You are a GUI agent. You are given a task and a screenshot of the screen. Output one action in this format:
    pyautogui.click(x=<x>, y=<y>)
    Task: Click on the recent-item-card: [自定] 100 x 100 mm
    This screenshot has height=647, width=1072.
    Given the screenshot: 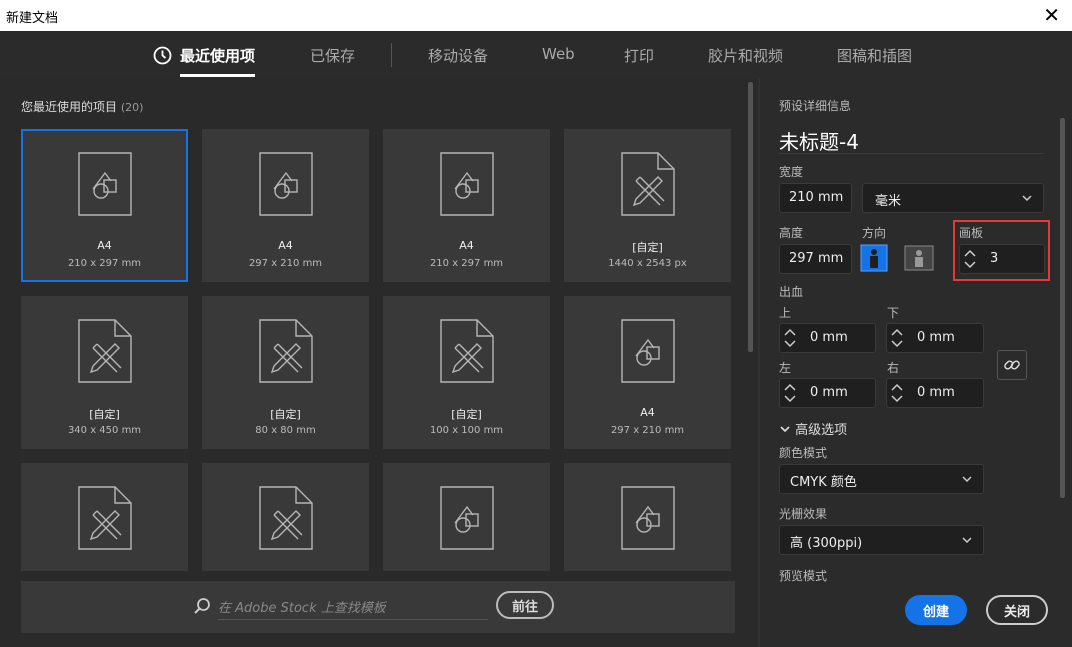 What is the action you would take?
    pyautogui.click(x=466, y=372)
    